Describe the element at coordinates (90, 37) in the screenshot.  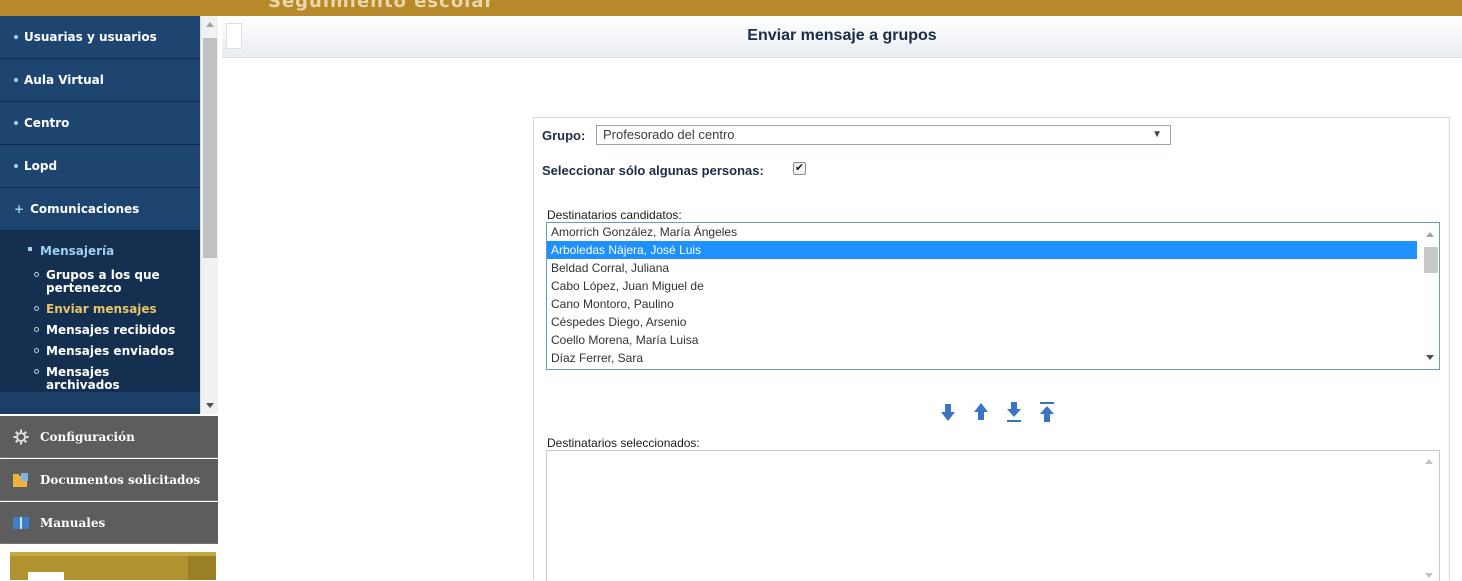
I see `sidebar-item-label: Usuarias y usuarios` at that location.